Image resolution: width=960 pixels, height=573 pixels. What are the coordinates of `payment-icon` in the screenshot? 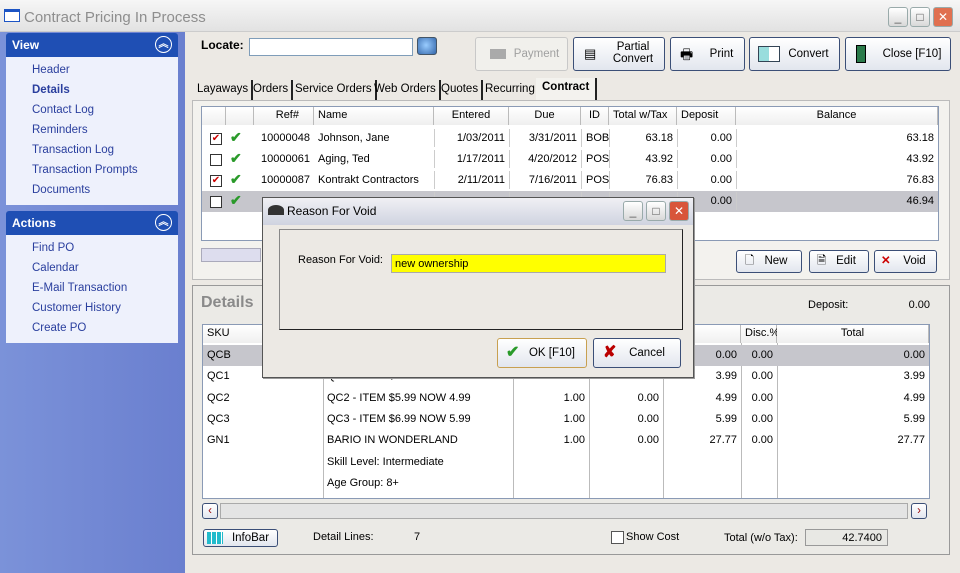 It's located at (498, 54).